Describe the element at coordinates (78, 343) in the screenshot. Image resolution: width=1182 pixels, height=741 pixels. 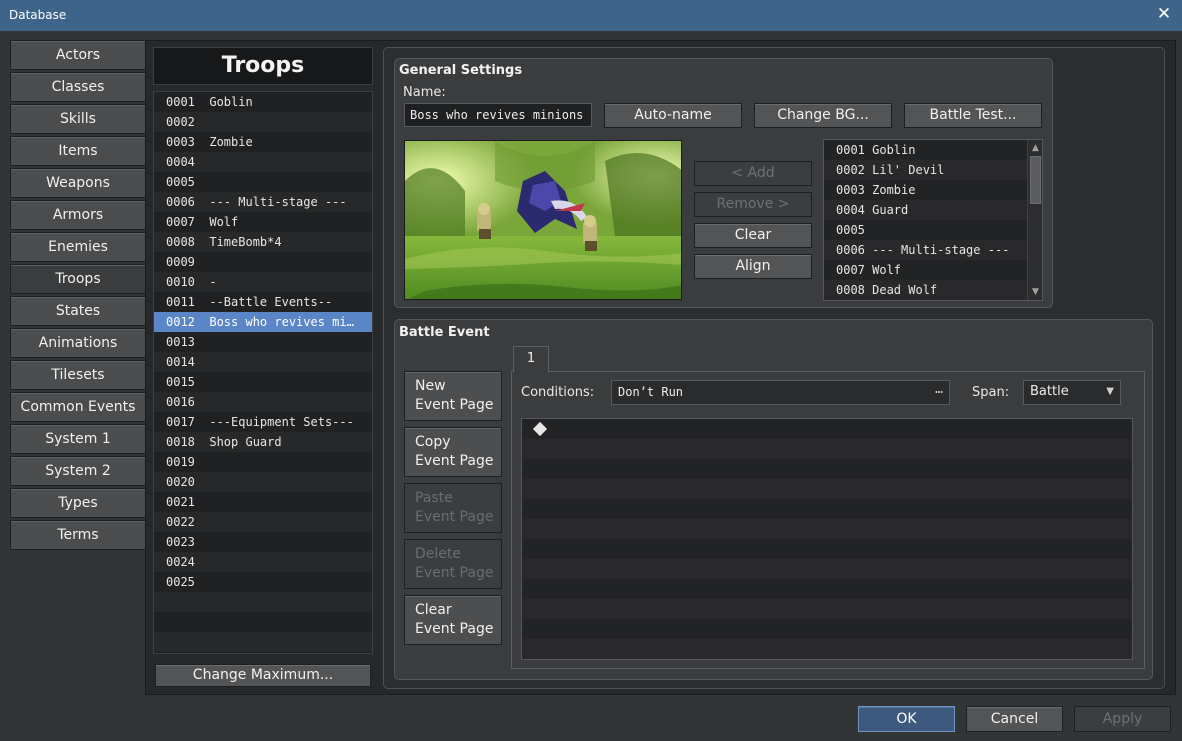
I see `category-animations: Animations` at that location.